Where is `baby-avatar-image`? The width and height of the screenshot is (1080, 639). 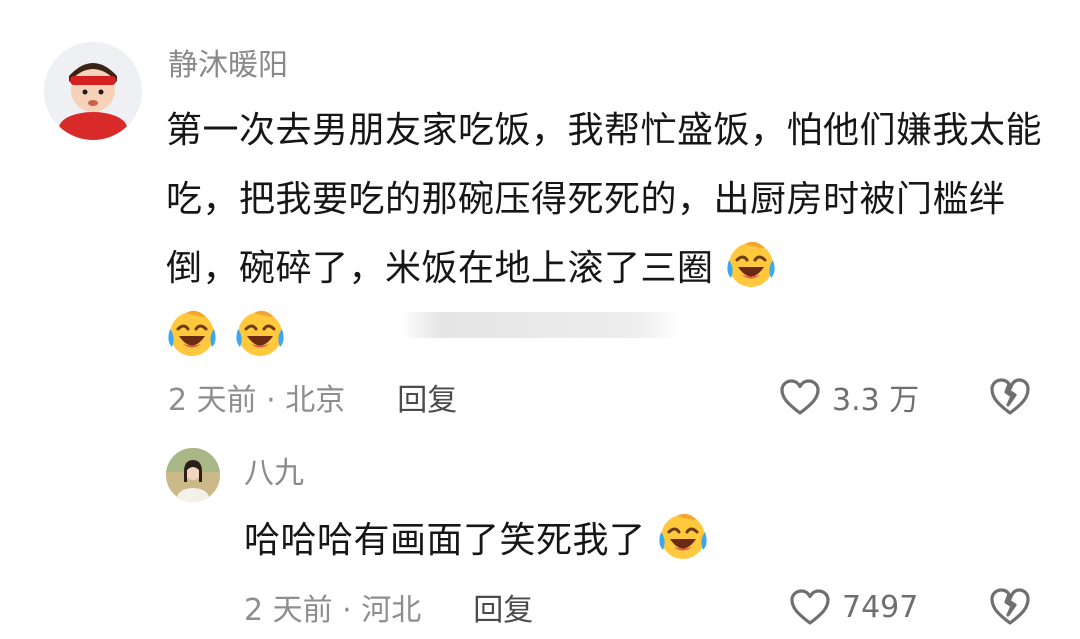 baby-avatar-image is located at coordinates (93, 91).